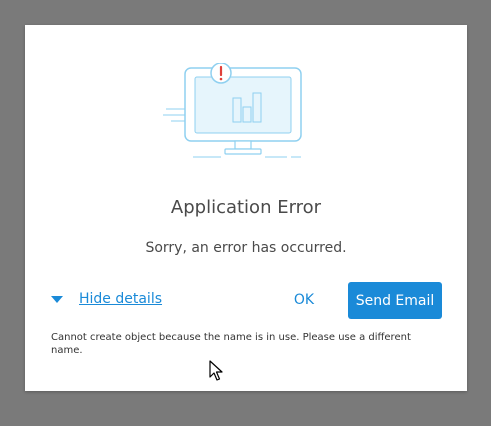 This screenshot has width=491, height=426. I want to click on dialog-title: Application Error, so click(246, 207).